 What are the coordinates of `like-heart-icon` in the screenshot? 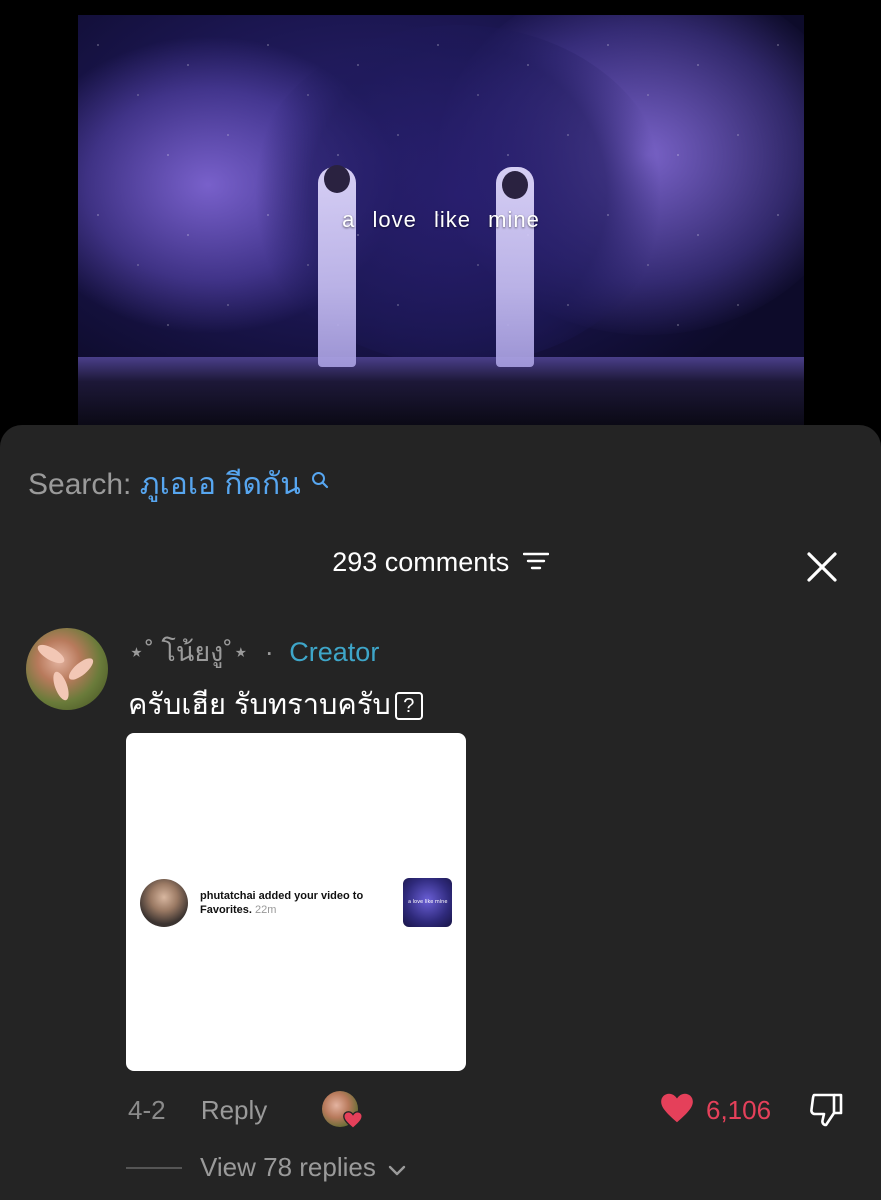 It's located at (677, 1108).